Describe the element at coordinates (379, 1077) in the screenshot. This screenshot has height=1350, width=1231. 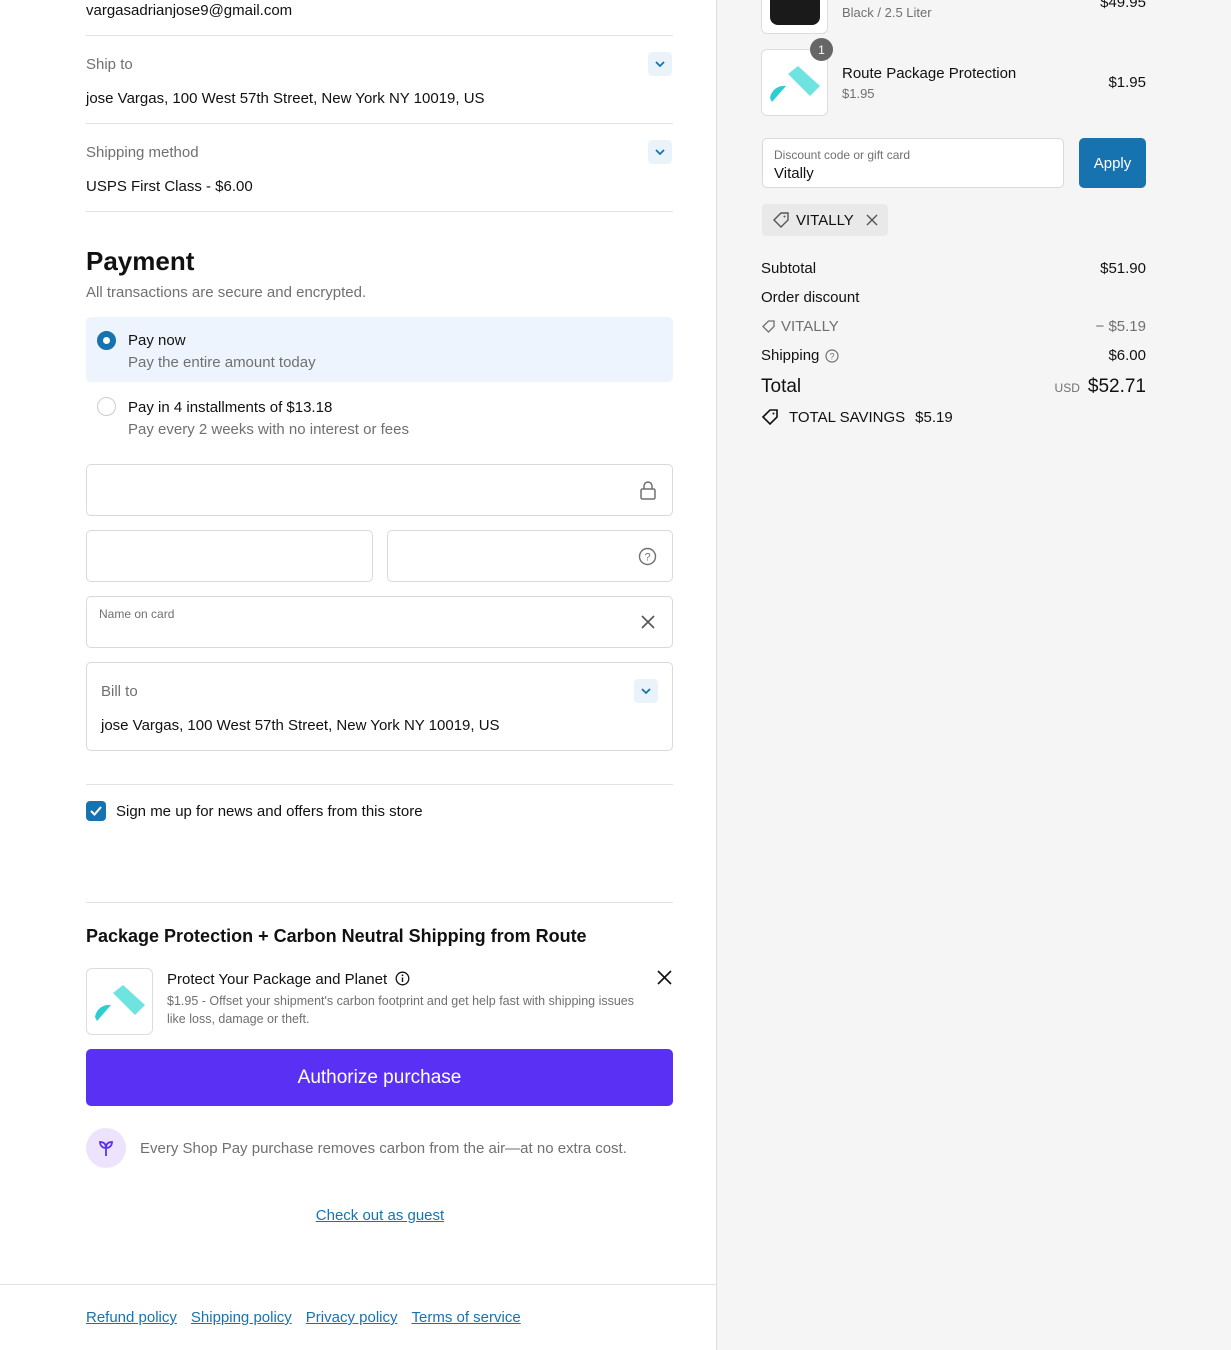
I see `authorize-purchase-button: Authorize purchase` at that location.